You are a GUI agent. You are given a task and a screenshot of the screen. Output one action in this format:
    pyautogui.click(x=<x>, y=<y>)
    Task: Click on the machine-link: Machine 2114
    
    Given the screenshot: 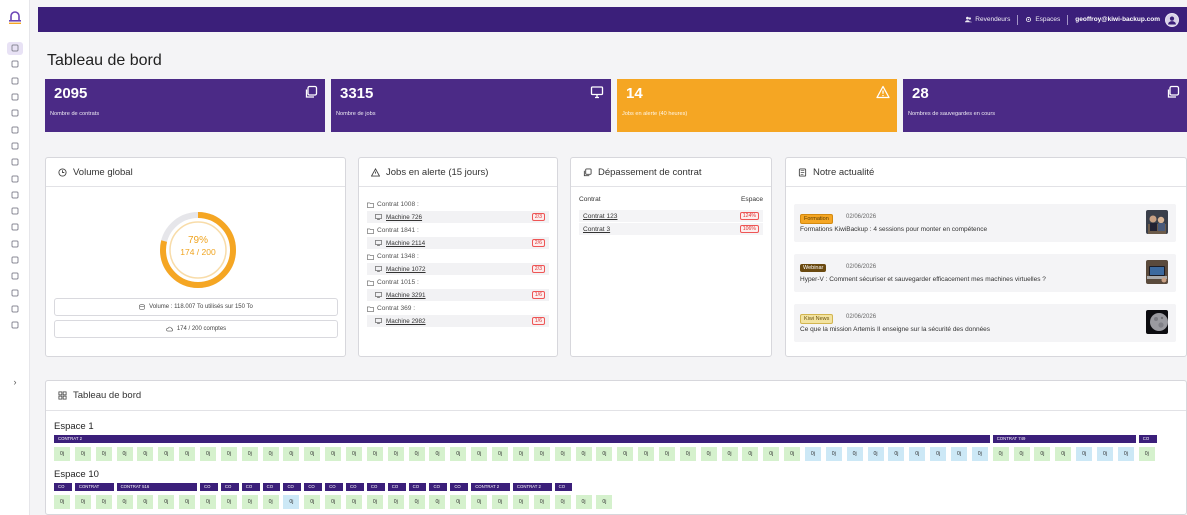 What is the action you would take?
    pyautogui.click(x=405, y=243)
    